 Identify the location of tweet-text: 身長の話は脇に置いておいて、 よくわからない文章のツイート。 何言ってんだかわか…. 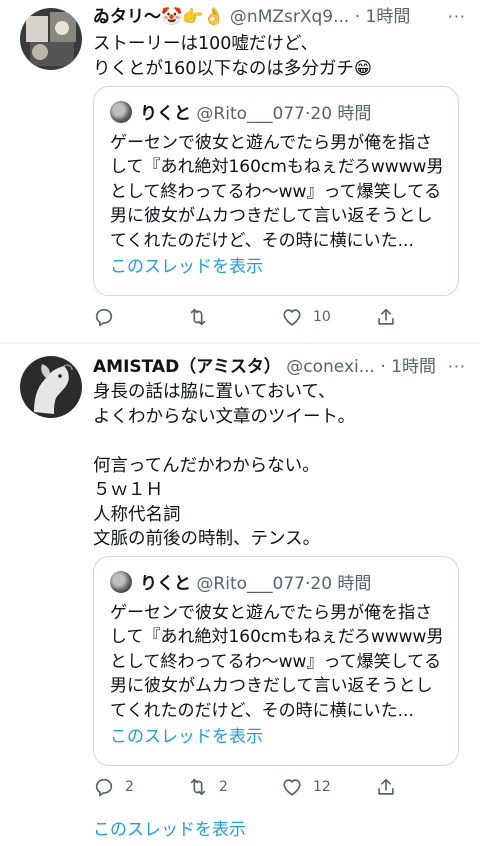
(224, 465).